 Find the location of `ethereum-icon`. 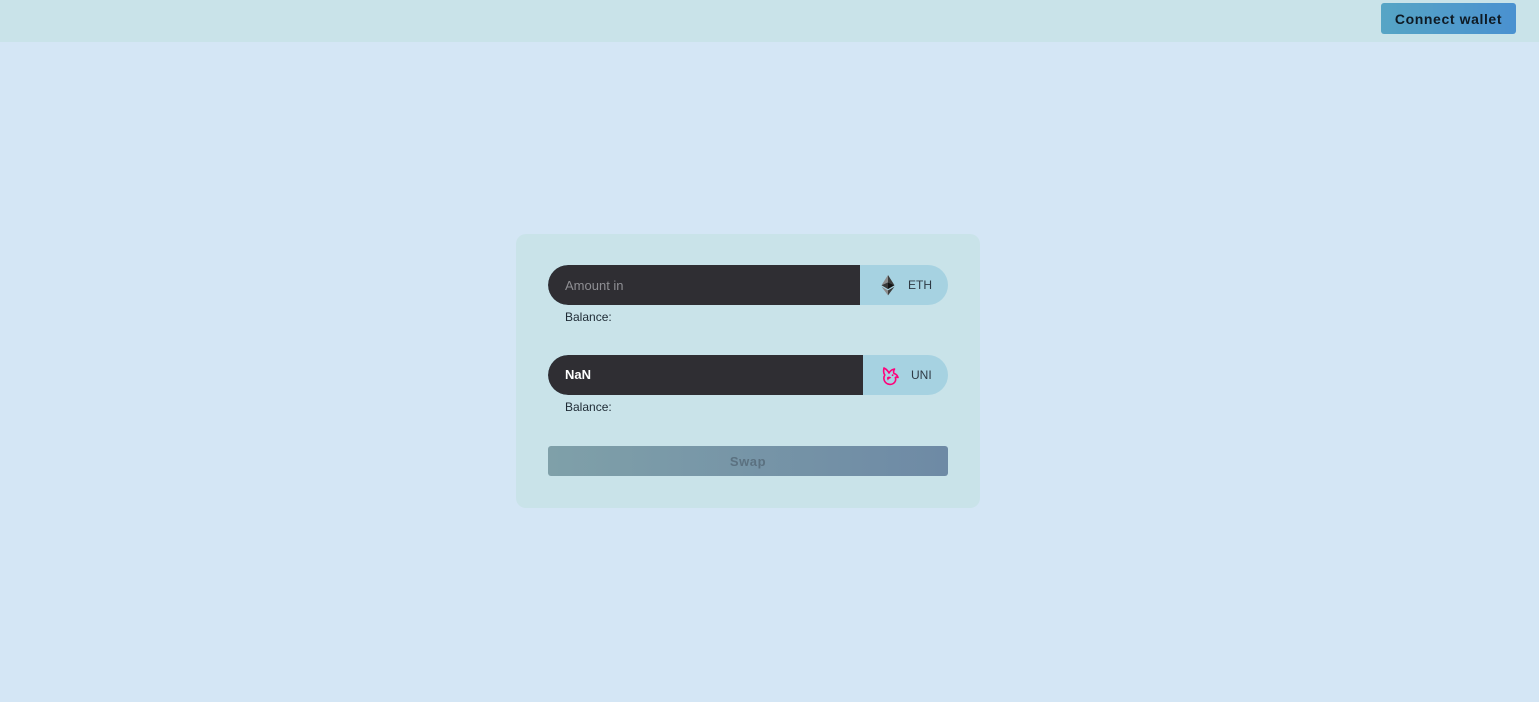

ethereum-icon is located at coordinates (888, 285).